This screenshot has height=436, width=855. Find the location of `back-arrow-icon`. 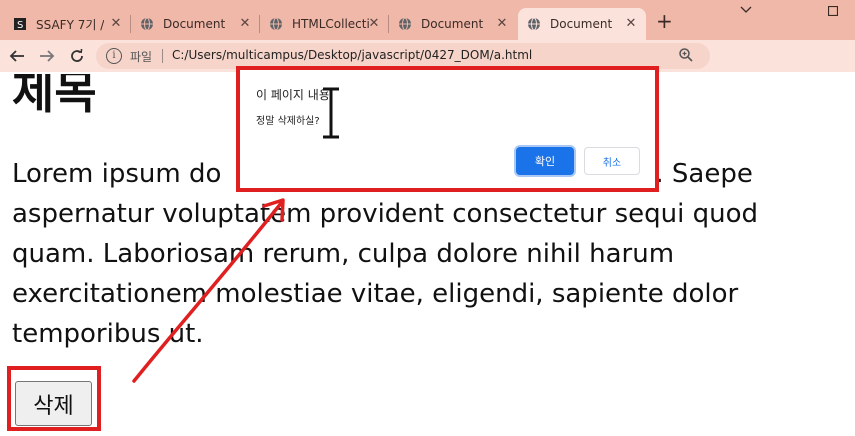

back-arrow-icon is located at coordinates (17, 56).